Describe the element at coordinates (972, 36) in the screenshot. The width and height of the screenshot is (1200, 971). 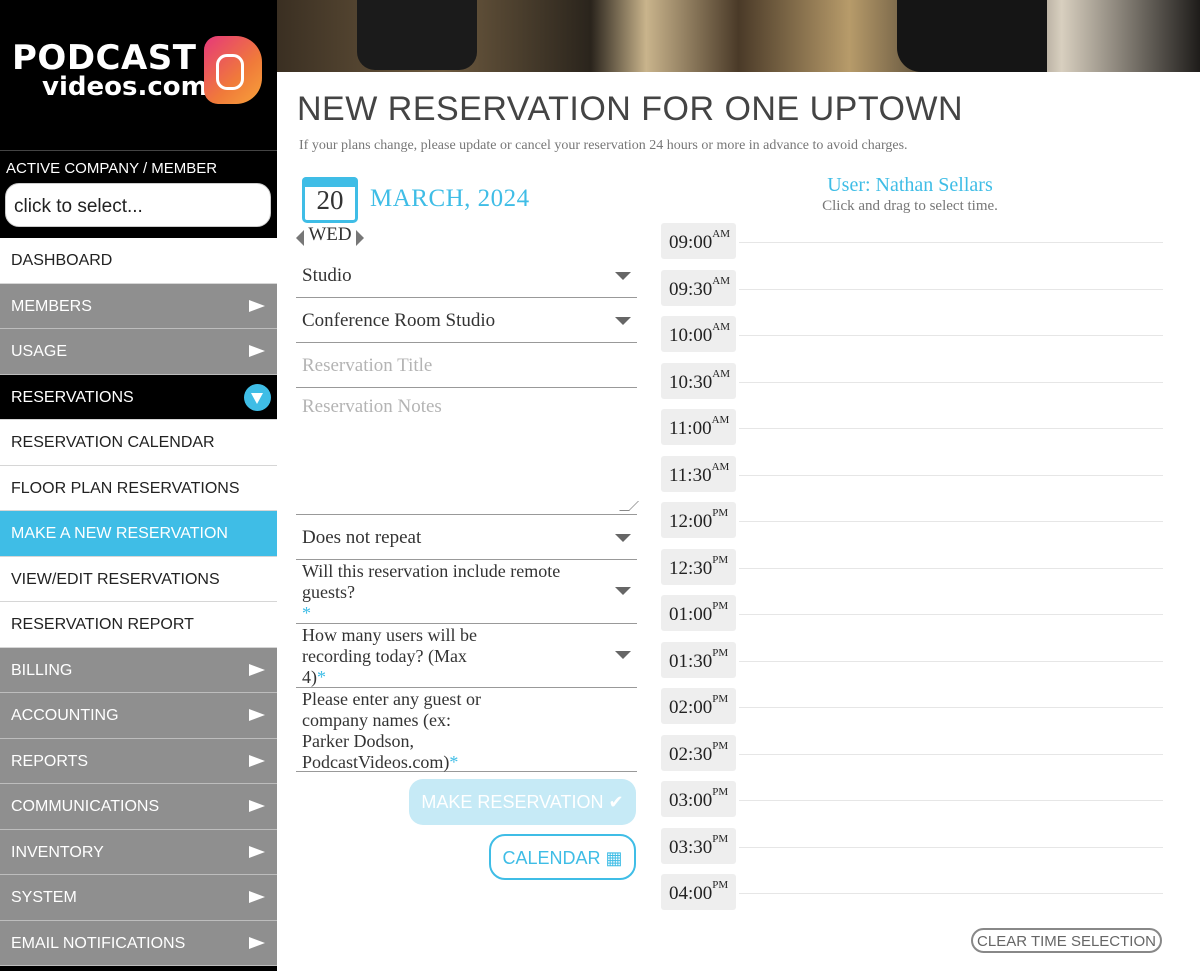
I see `camera-image` at that location.